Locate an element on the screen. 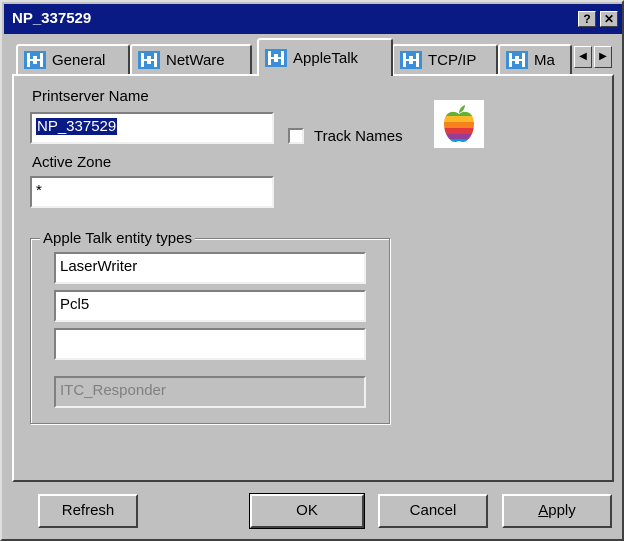 The height and width of the screenshot is (541, 624). active-zone-input: * is located at coordinates (152, 192).